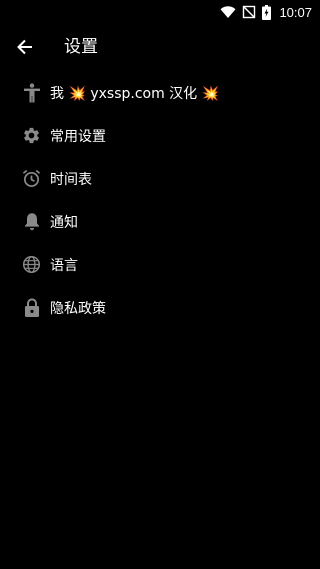 The image size is (320, 569). What do you see at coordinates (31, 264) in the screenshot?
I see `globe-icon` at bounding box center [31, 264].